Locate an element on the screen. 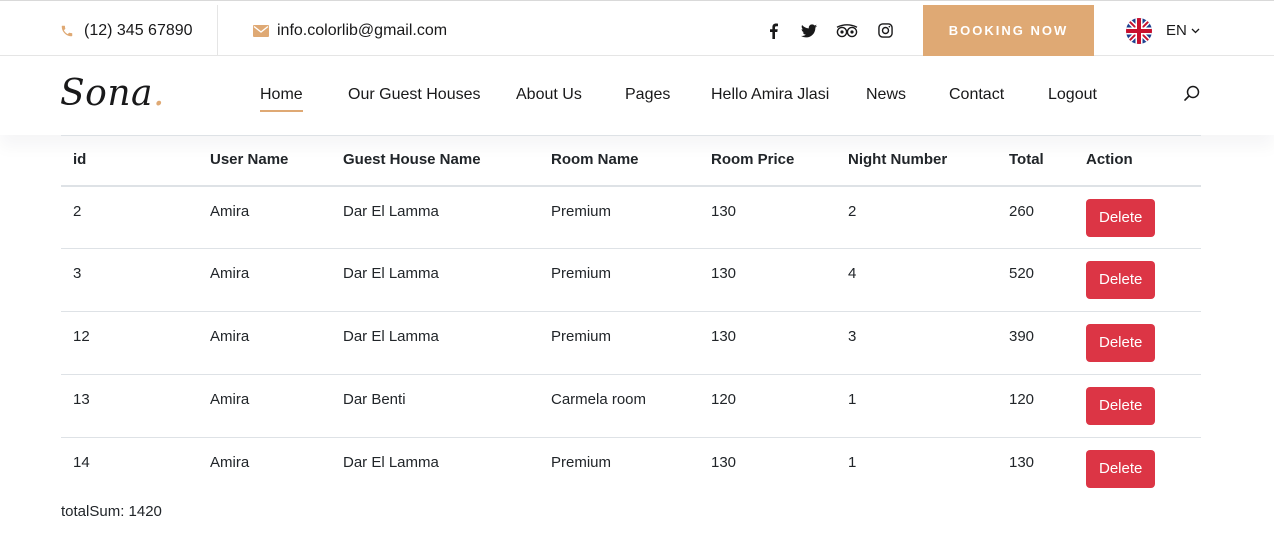 This screenshot has height=535, width=1274. cell-id: 14 is located at coordinates (81, 462).